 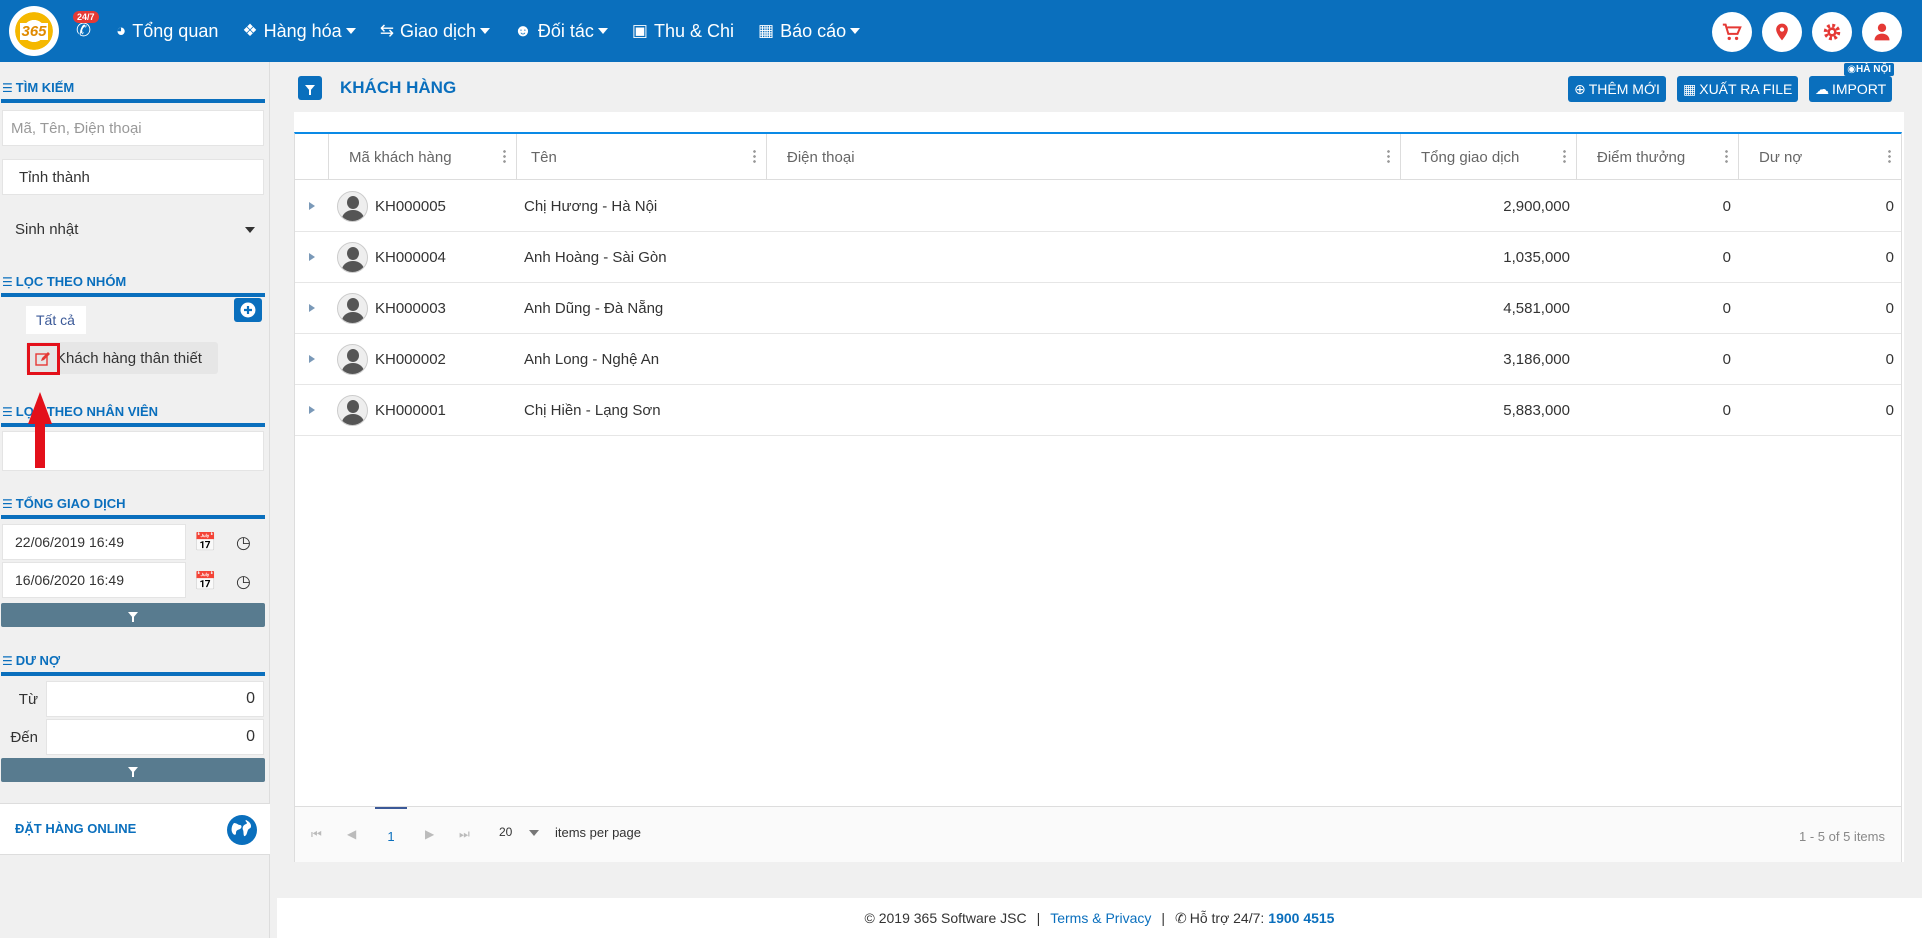 What do you see at coordinates (135, 829) in the screenshot?
I see `online-order-panel: ĐẶT HÀNG ONLINE` at bounding box center [135, 829].